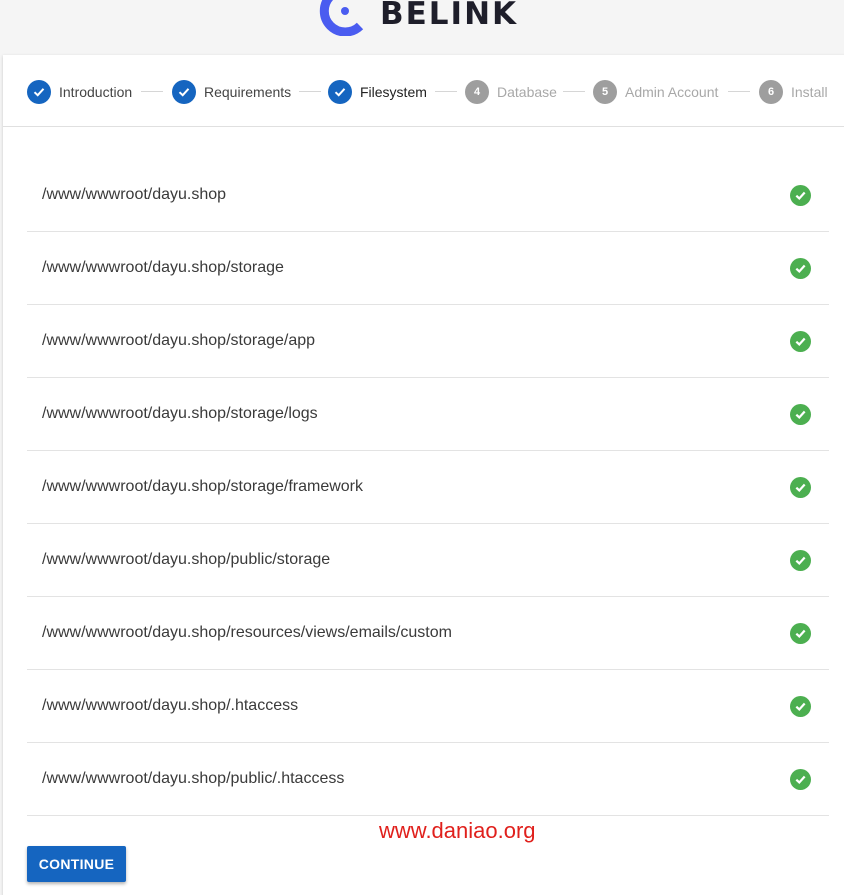 This screenshot has width=844, height=895. I want to click on step-database: 4 Database, so click(511, 92).